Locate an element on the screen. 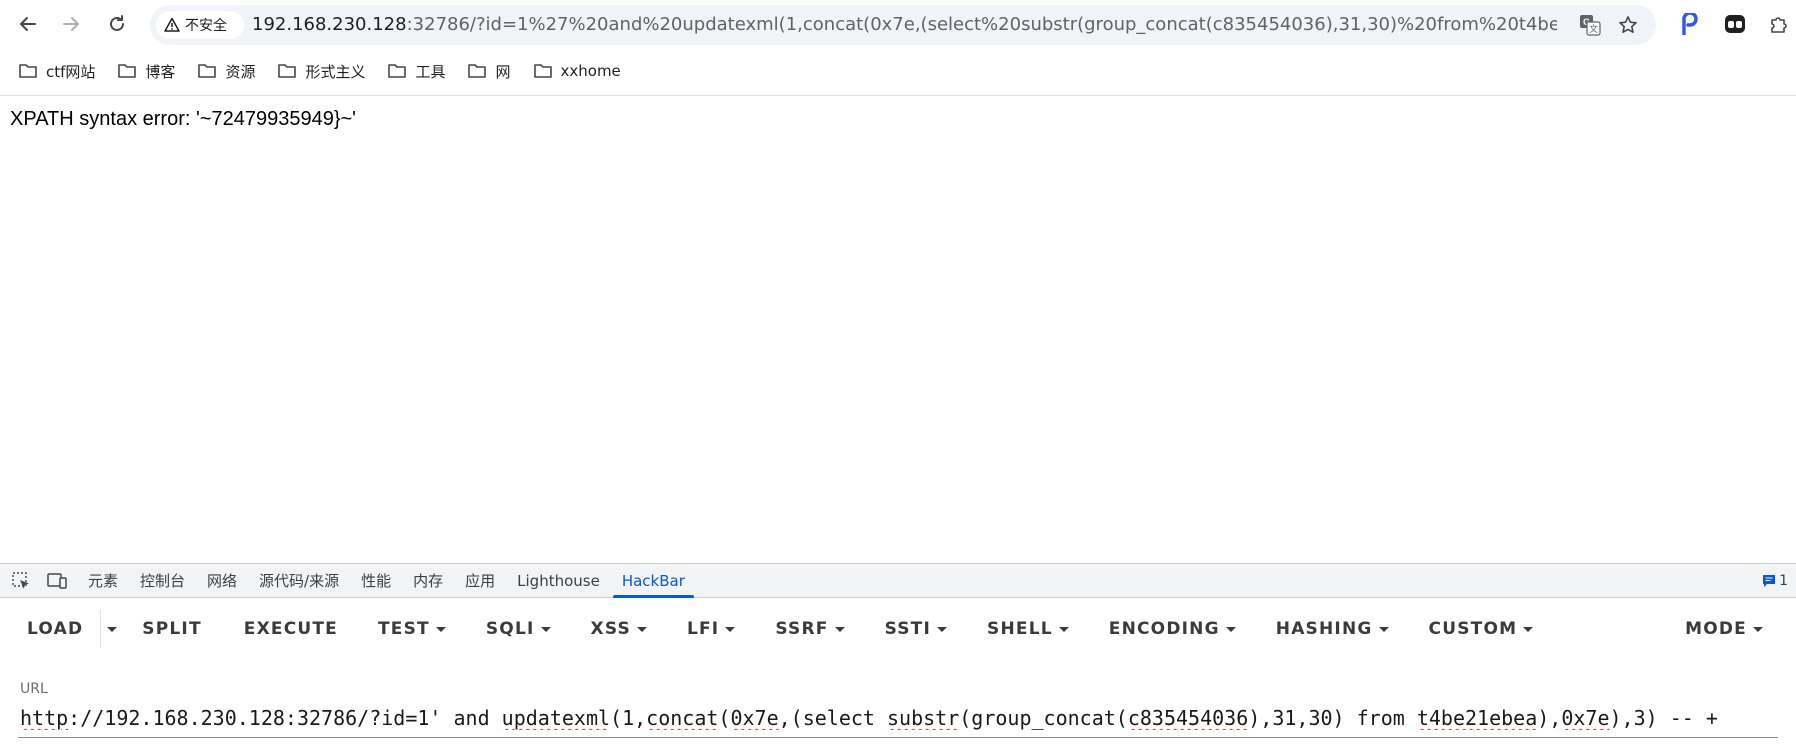 Image resolution: width=1796 pixels, height=755 pixels. hackbar-split-button: SPLIT is located at coordinates (171, 629).